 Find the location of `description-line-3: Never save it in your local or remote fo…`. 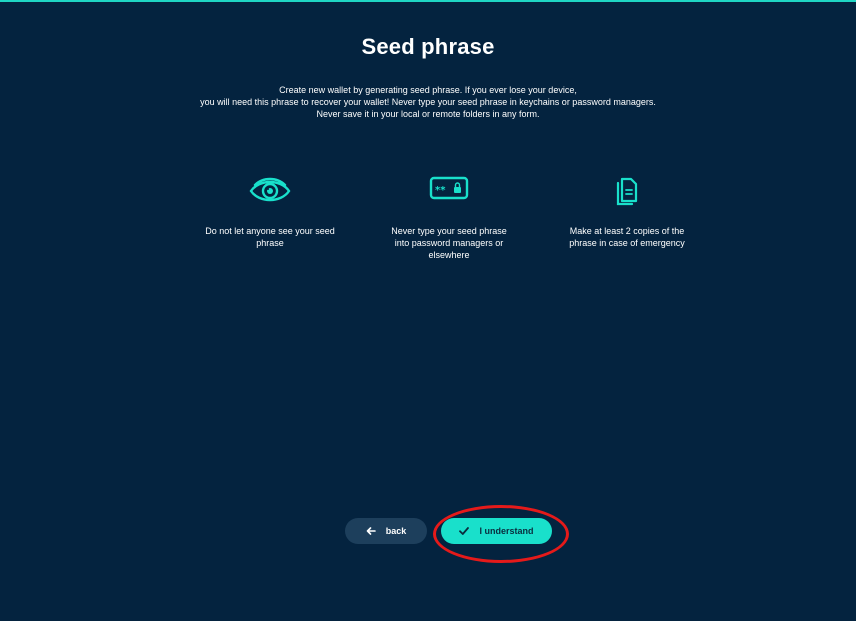

description-line-3: Never save it in your local or remote fo… is located at coordinates (428, 114).